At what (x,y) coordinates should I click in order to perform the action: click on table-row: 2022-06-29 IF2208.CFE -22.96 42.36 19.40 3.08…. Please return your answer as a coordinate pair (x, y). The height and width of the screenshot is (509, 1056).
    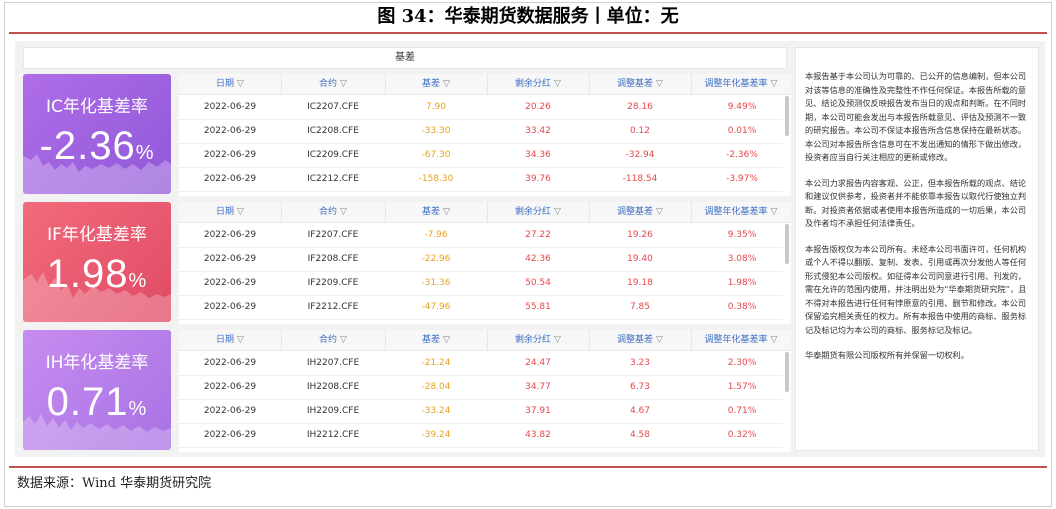
    Looking at the image, I should click on (481, 260).